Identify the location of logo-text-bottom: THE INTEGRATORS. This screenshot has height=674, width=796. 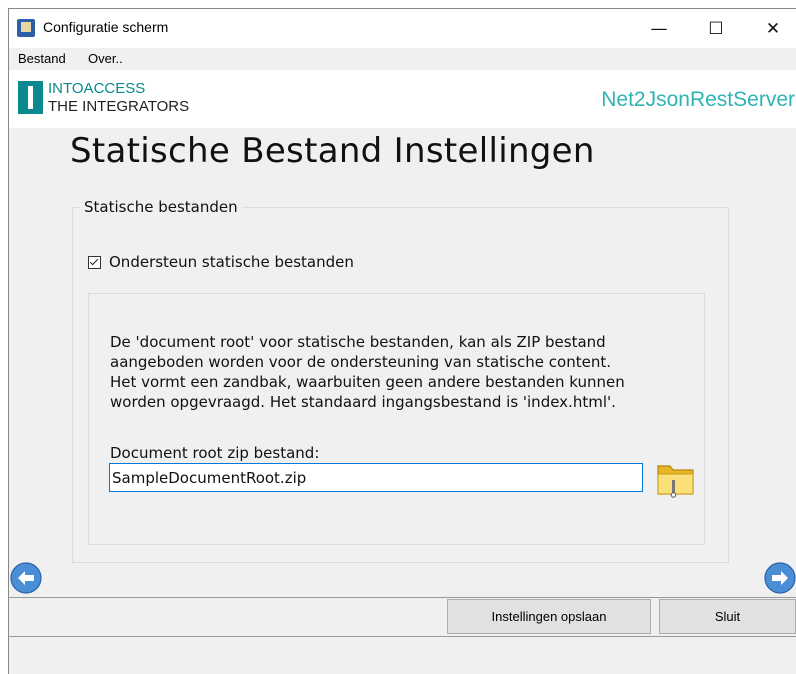
(119, 106).